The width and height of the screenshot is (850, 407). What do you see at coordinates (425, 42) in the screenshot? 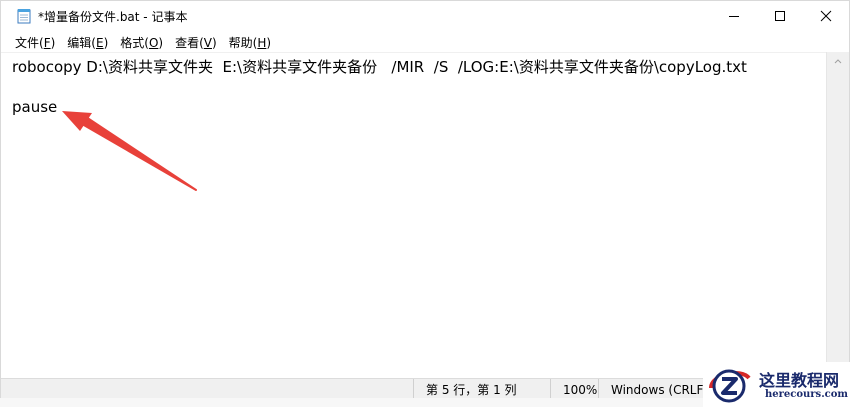
I see `menu-bar: 文件(F) 编辑(E) 格式(O) 查看(V) 帮助(H)` at bounding box center [425, 42].